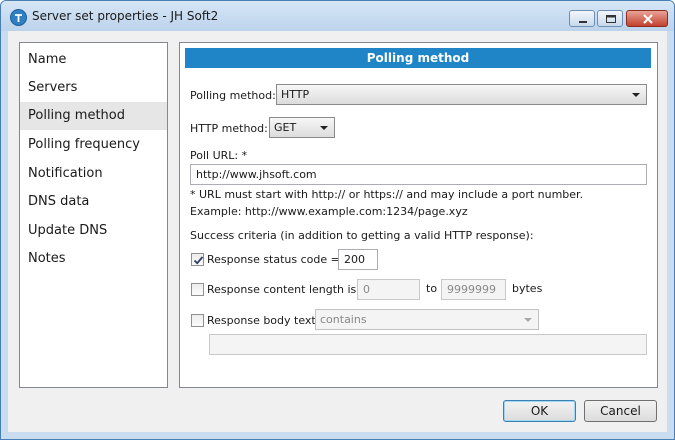  What do you see at coordinates (337, 16) in the screenshot?
I see `title-bar: Server set properties - JH Soft2` at bounding box center [337, 16].